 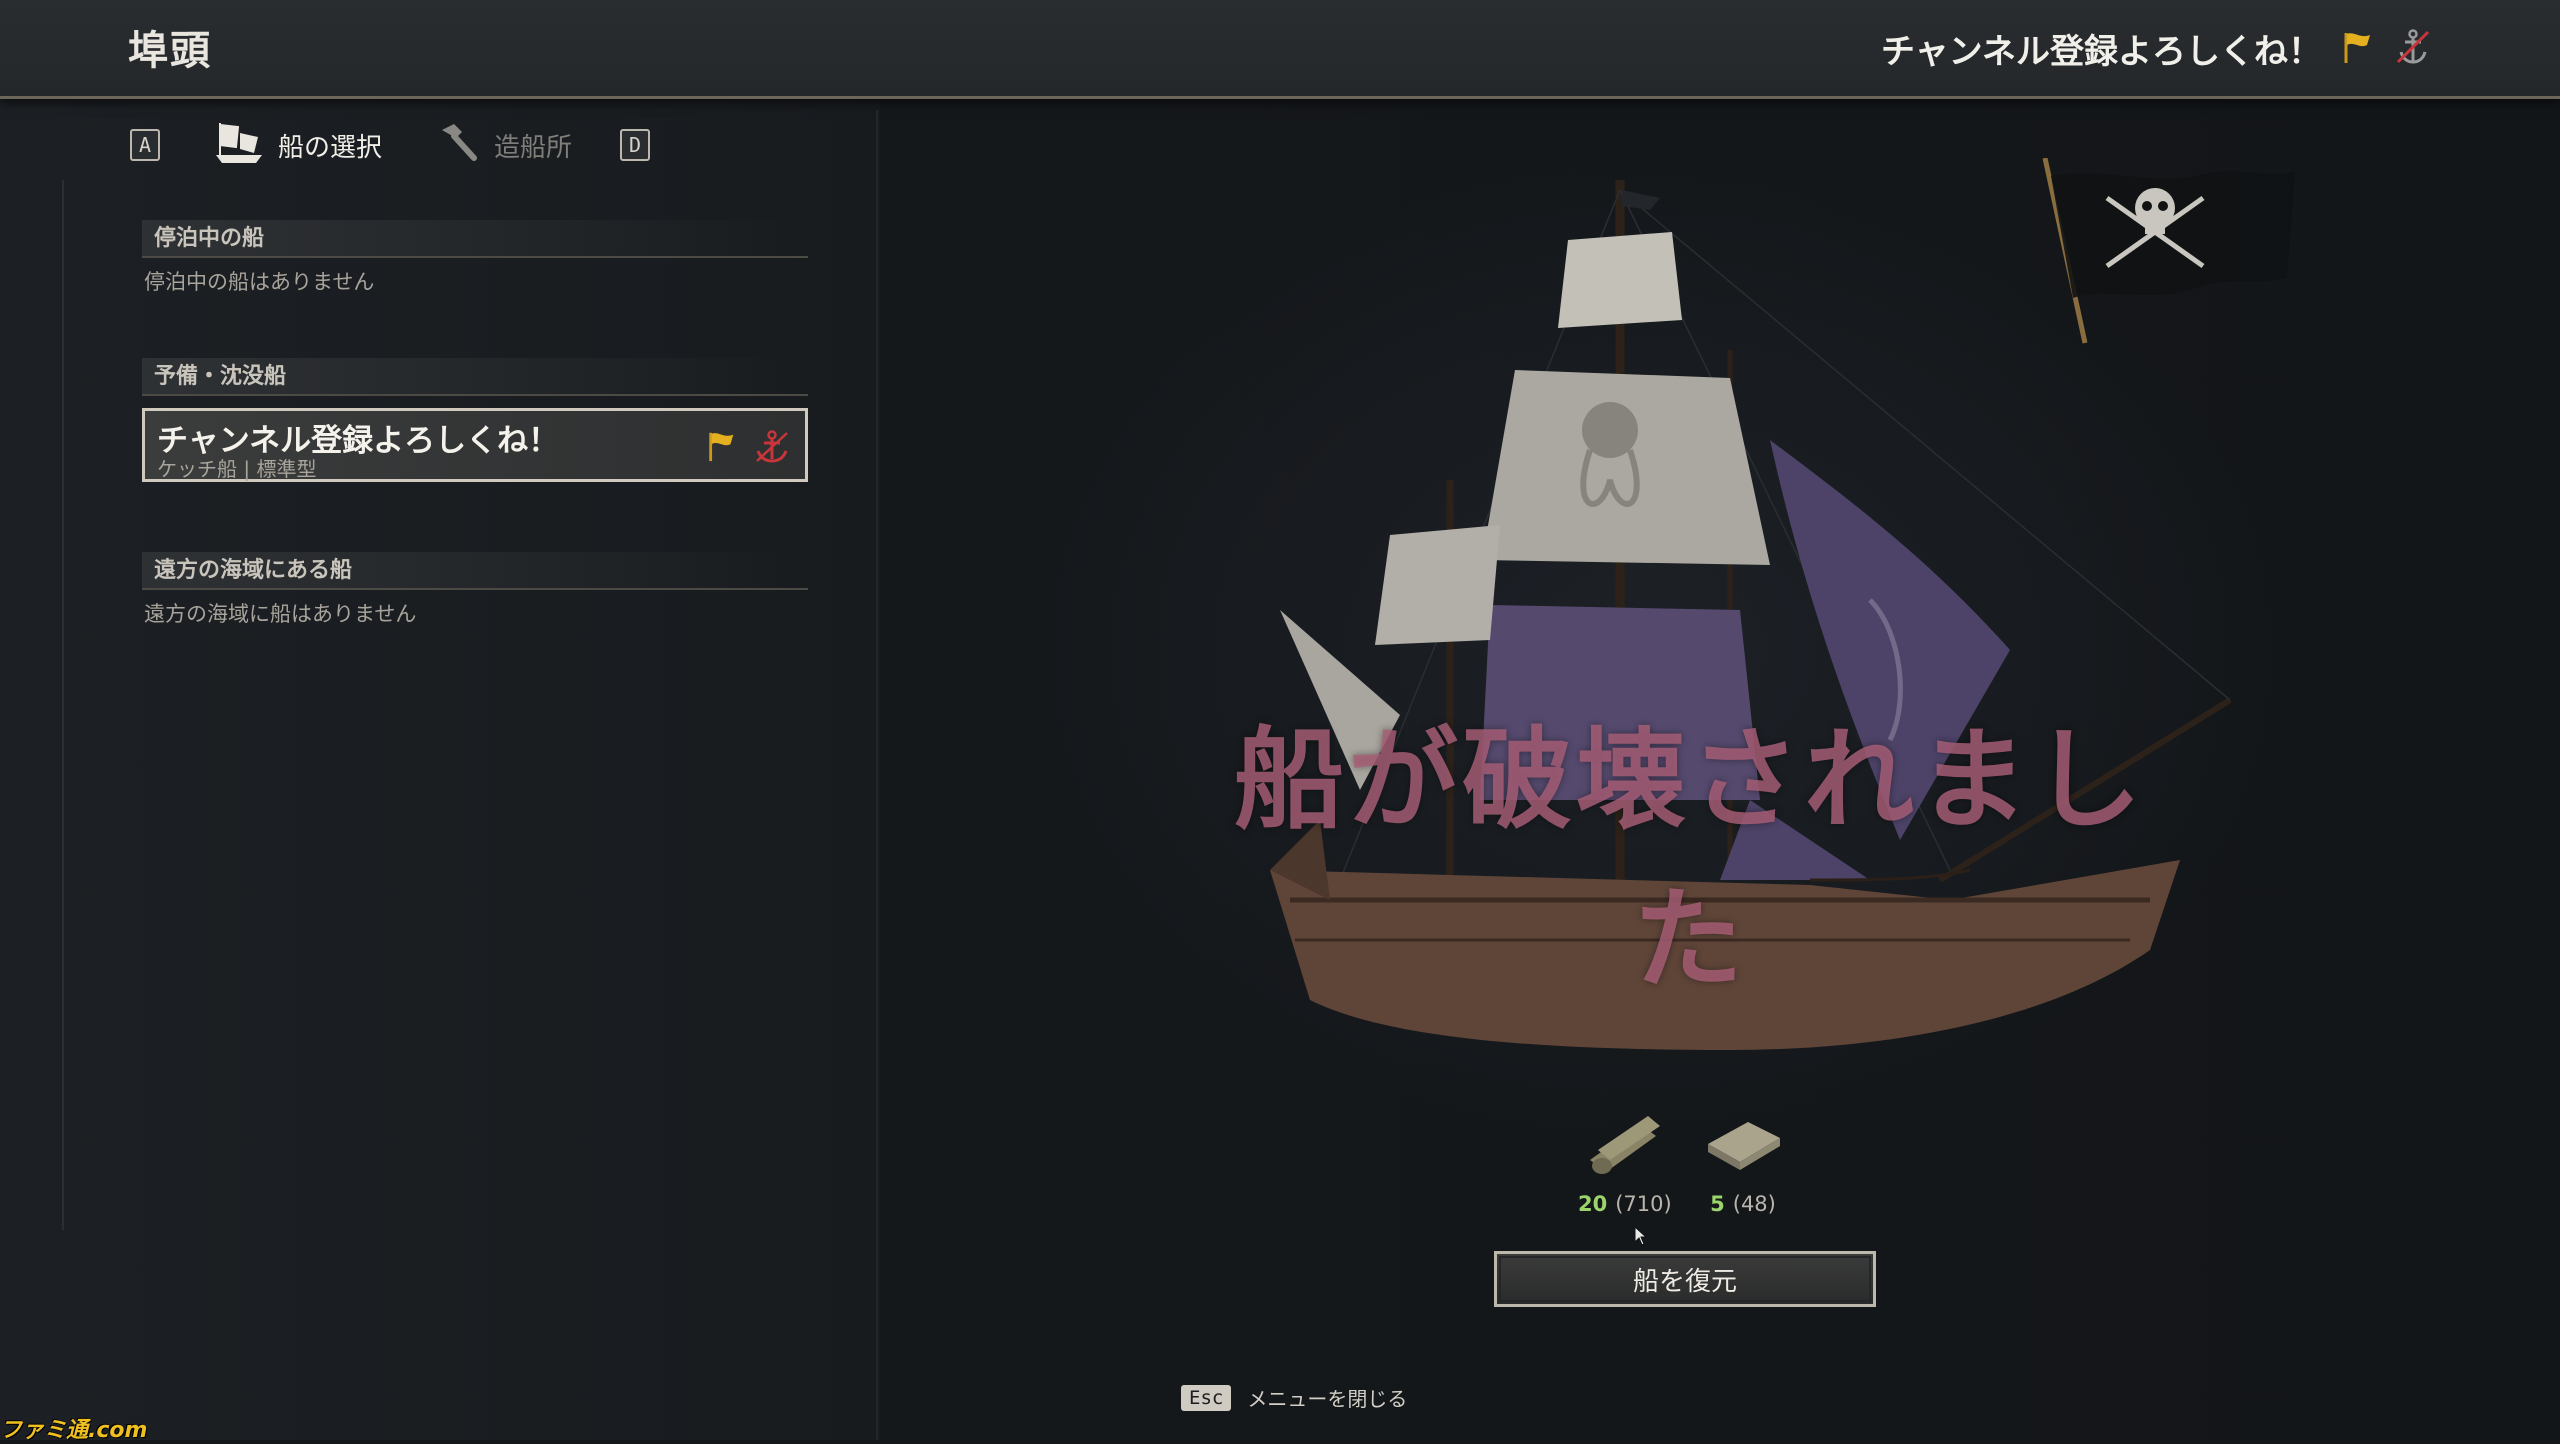 What do you see at coordinates (533, 147) in the screenshot?
I see `tab-shipyard-label: 造船所` at bounding box center [533, 147].